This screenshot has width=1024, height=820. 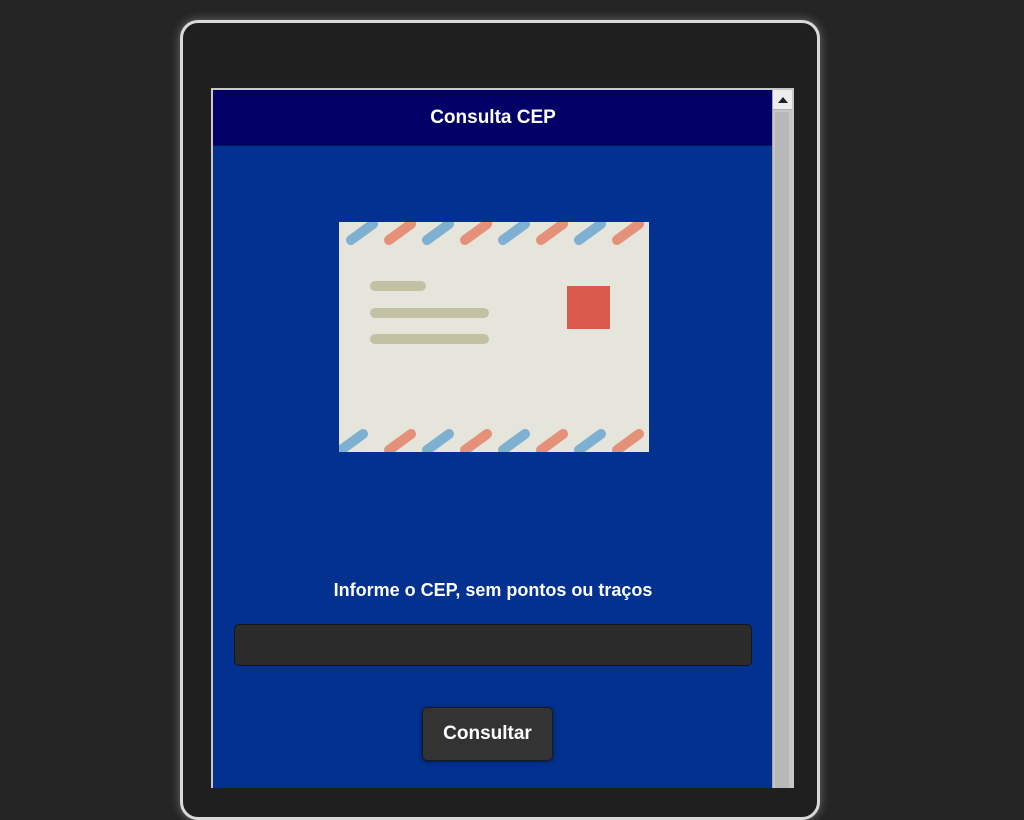 I want to click on cep-input, so click(x=493, y=645).